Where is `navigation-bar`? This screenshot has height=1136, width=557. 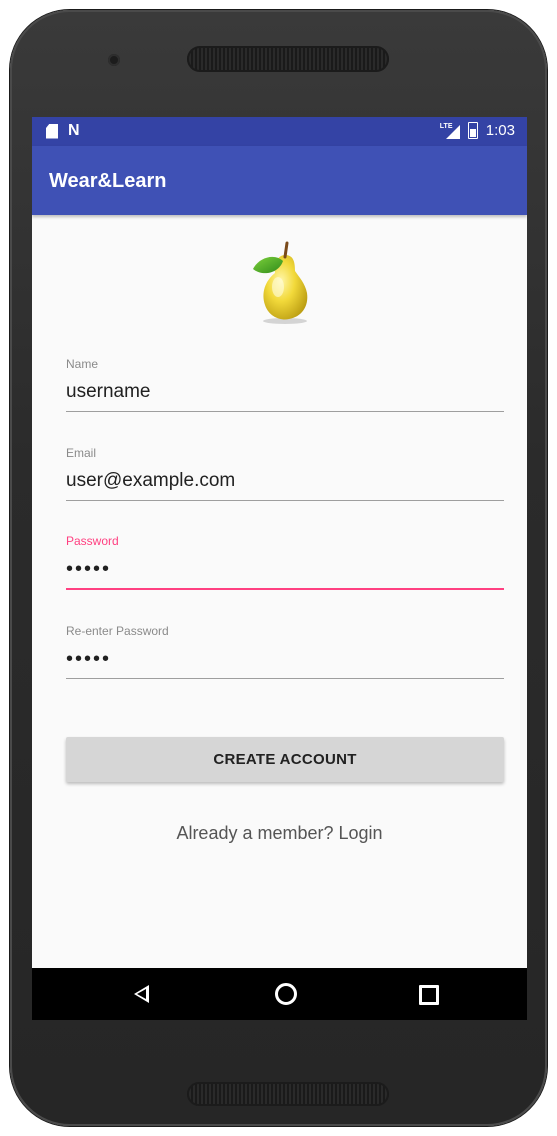 navigation-bar is located at coordinates (279, 994).